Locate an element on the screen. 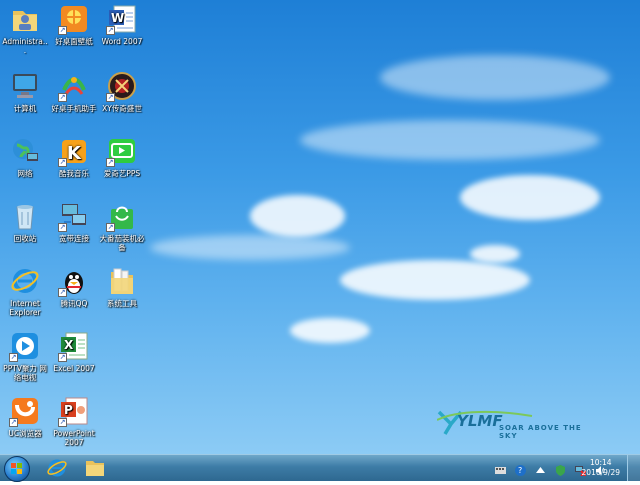 Image resolution: width=640 pixels, height=485 pixels. desktop-icon-kuwo-music: K ↗ 酷我音乐 is located at coordinates (74, 156).